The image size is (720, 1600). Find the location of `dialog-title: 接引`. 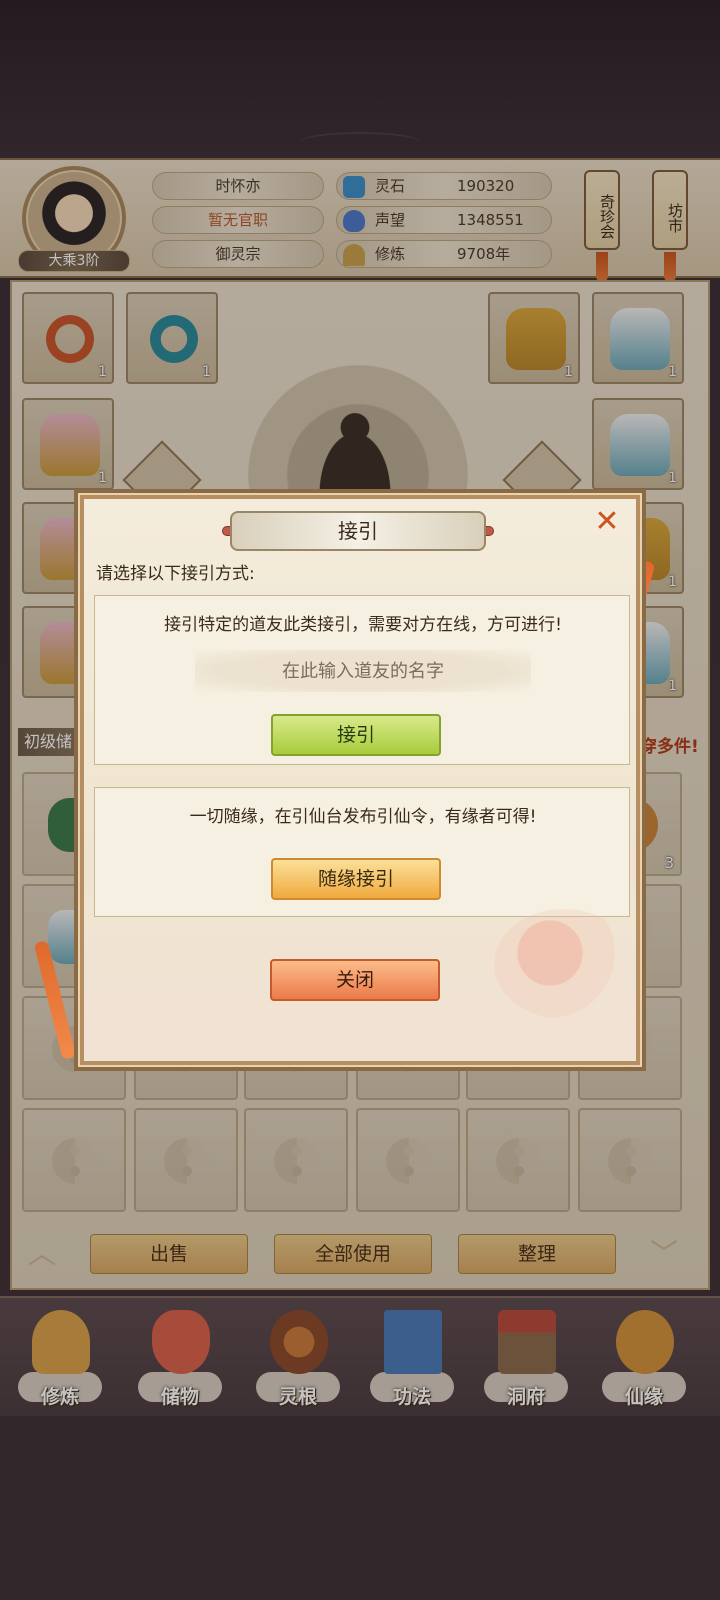

dialog-title: 接引 is located at coordinates (358, 531).